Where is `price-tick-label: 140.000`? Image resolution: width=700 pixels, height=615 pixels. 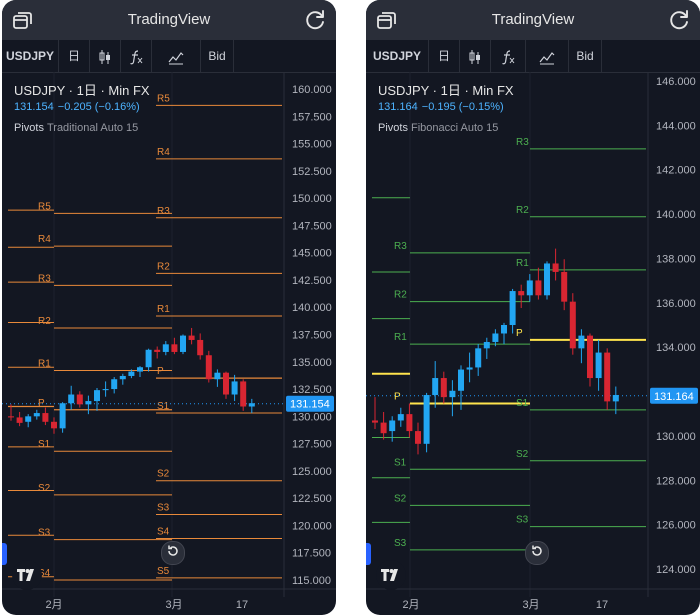
price-tick-label: 140.000 is located at coordinates (312, 308).